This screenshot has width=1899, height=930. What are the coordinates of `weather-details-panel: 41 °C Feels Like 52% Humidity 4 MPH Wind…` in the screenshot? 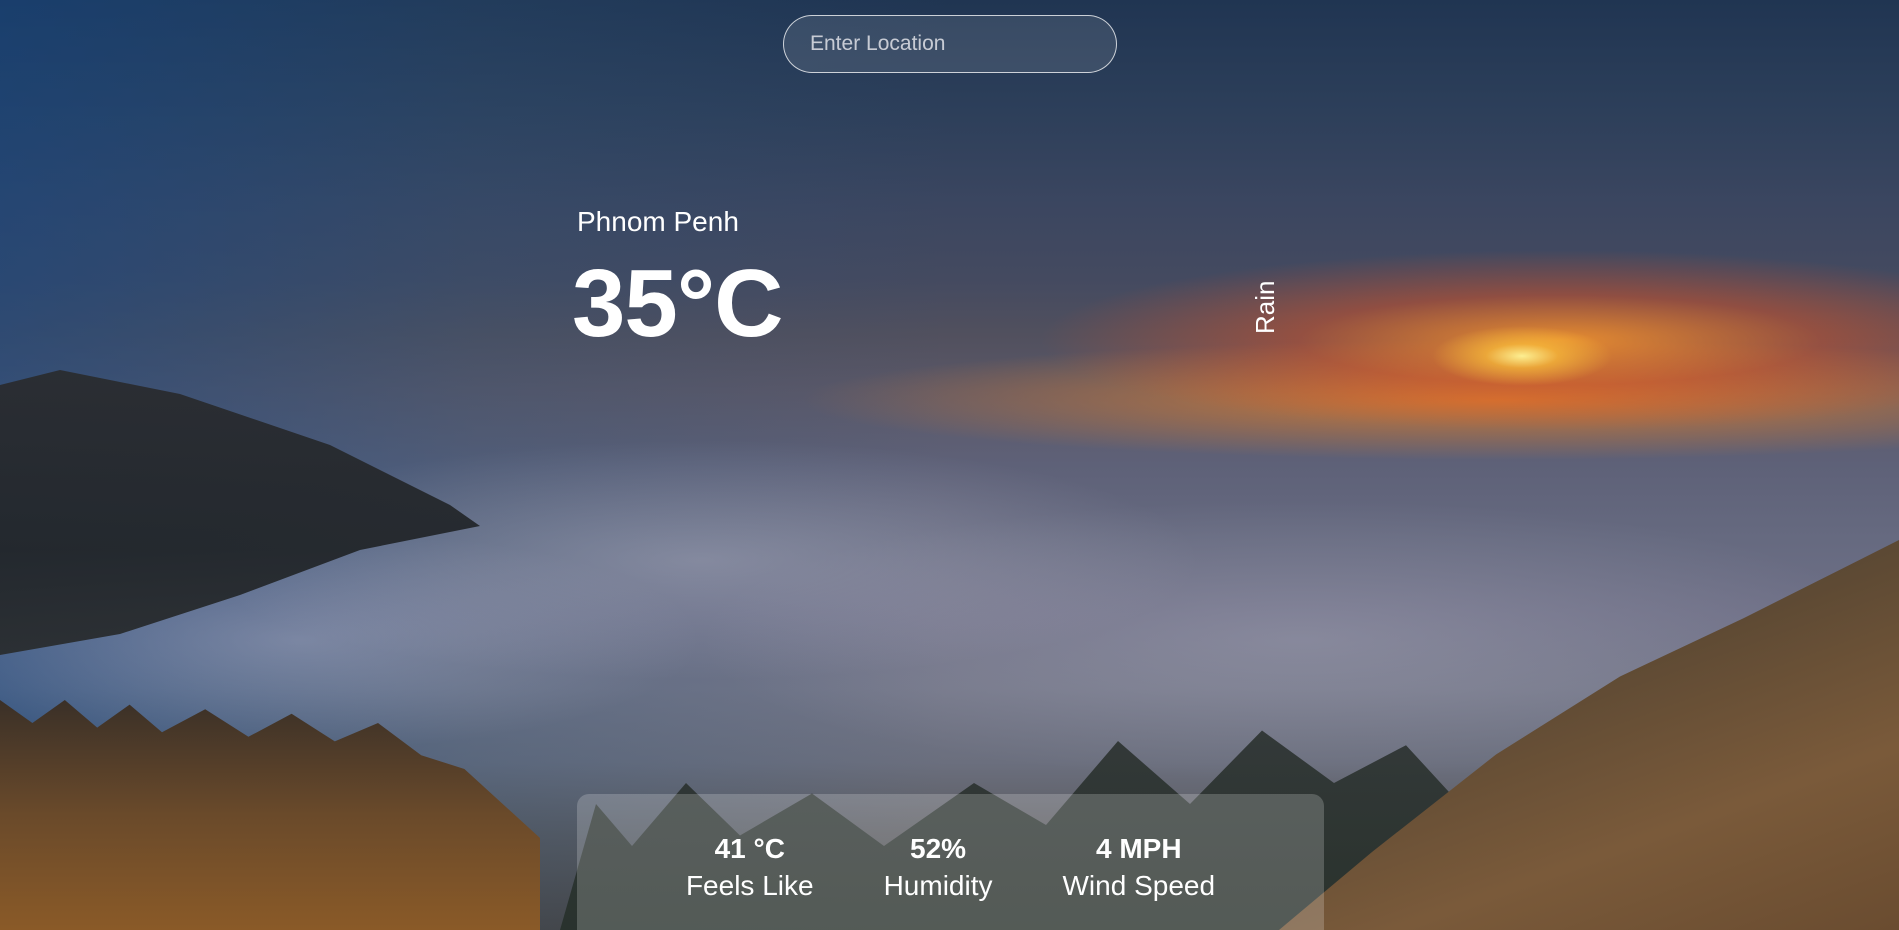 It's located at (950, 862).